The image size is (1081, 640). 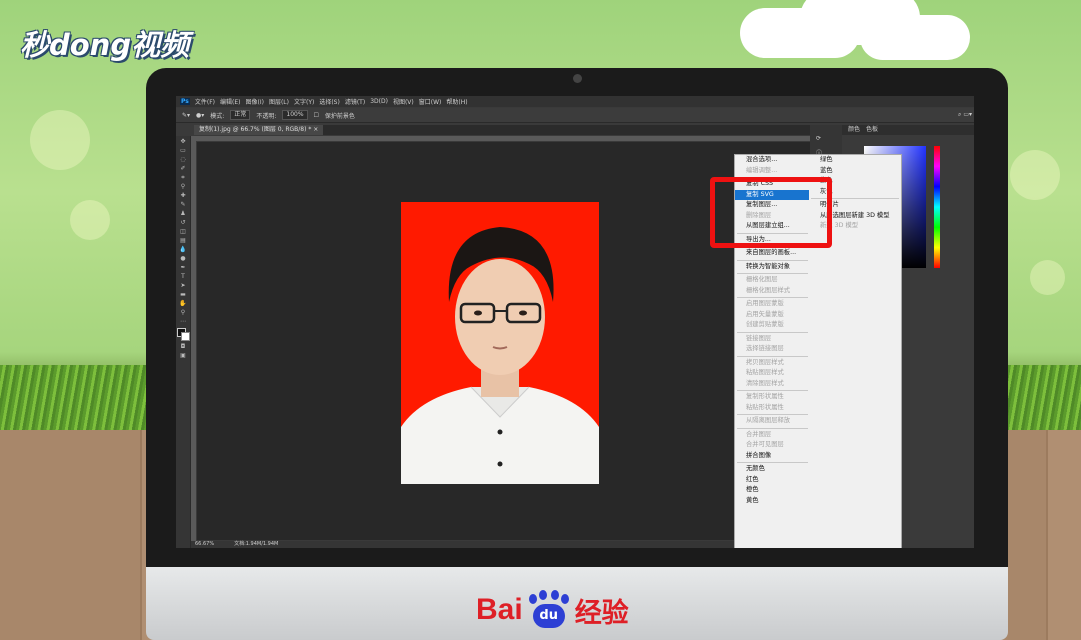 What do you see at coordinates (430, 101) in the screenshot?
I see `menu-item: 窗口(W)` at bounding box center [430, 101].